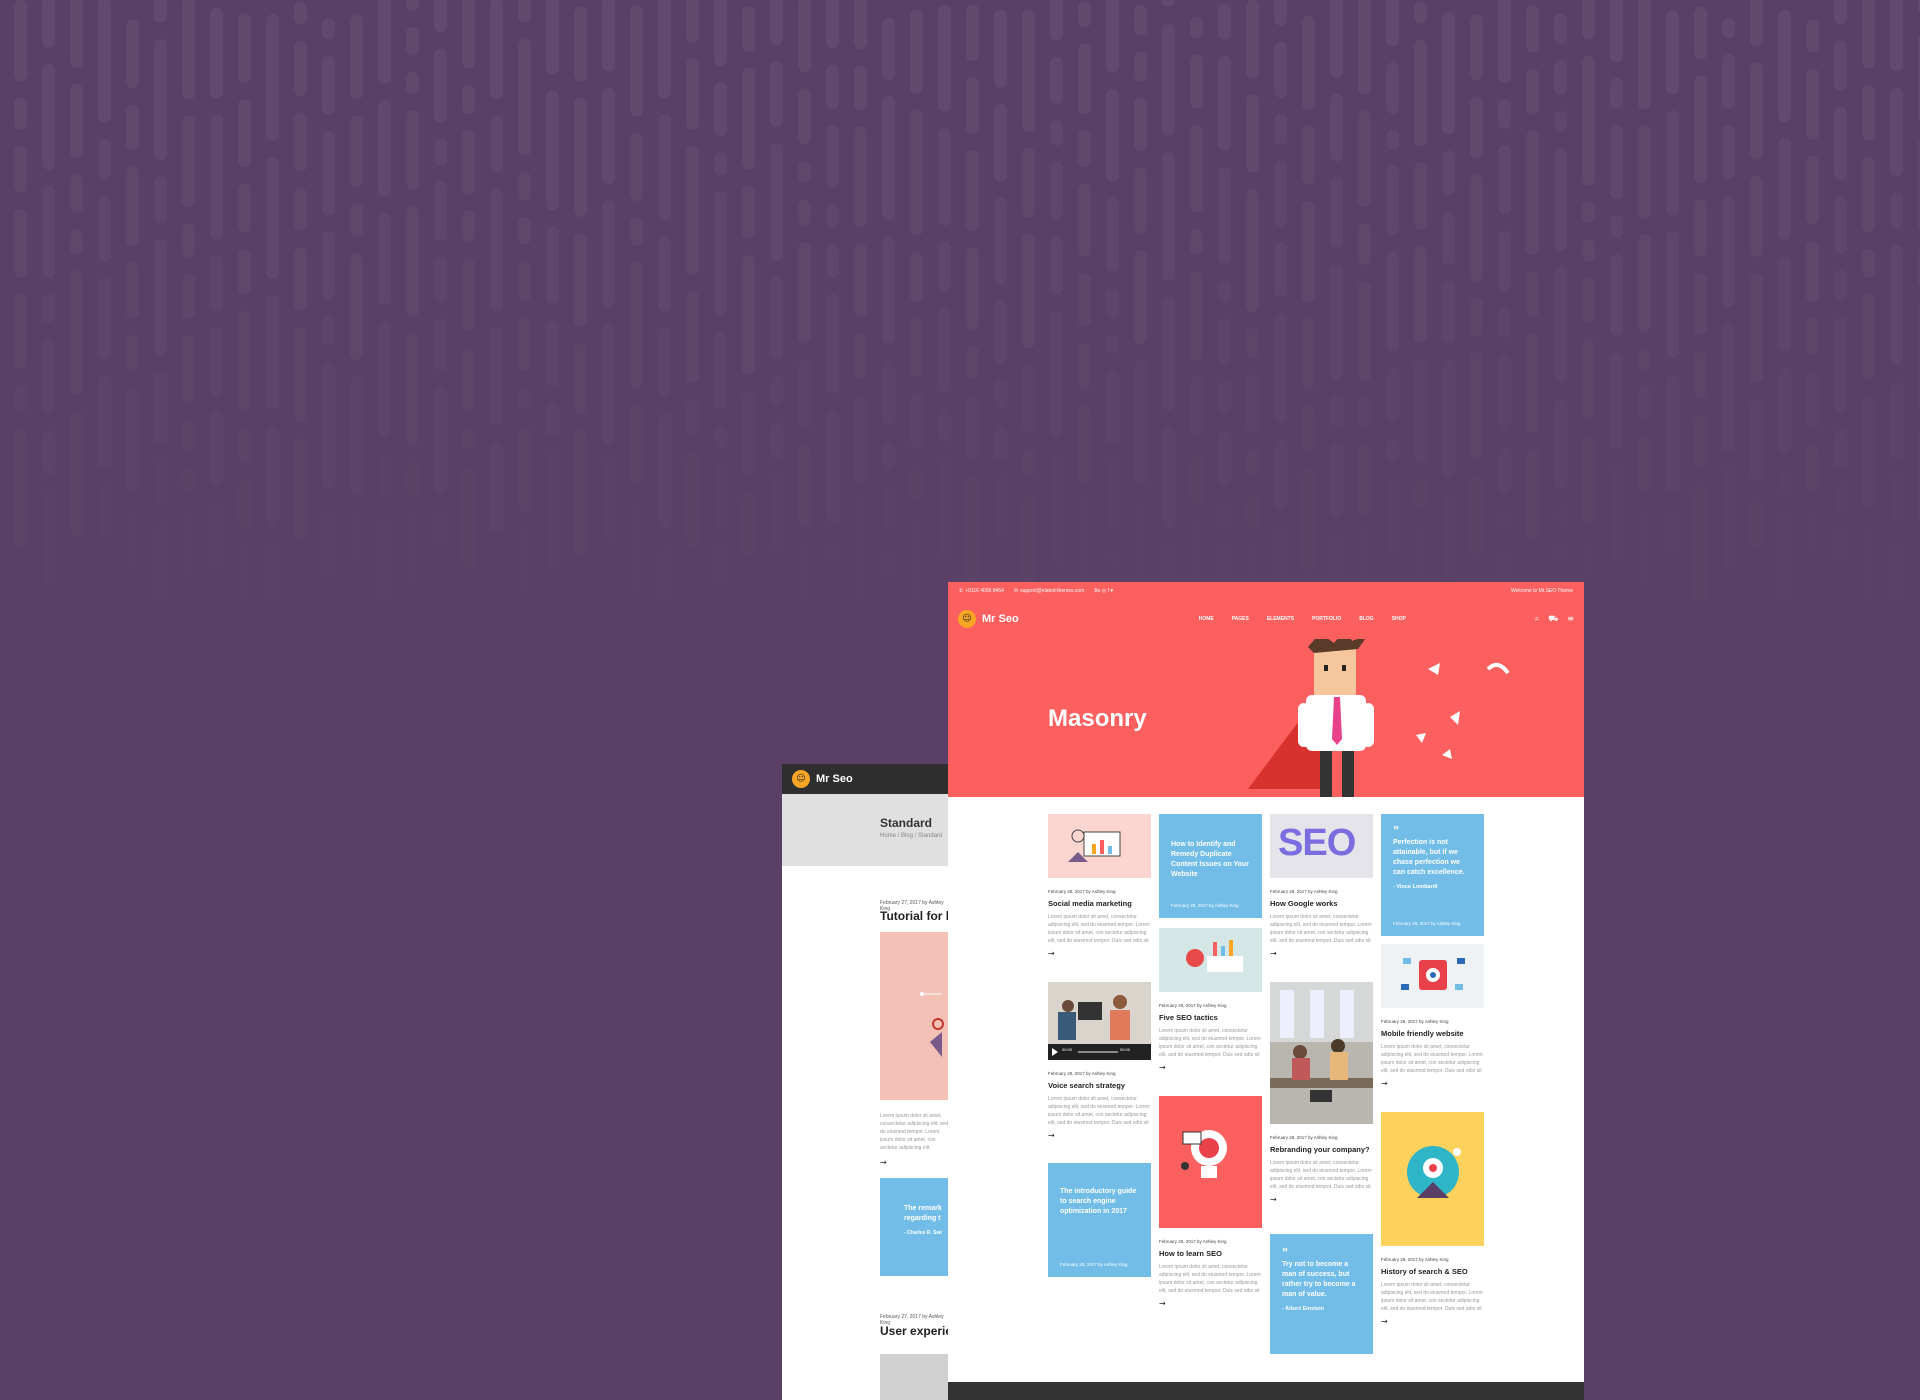 This screenshot has height=1400, width=1920. What do you see at coordinates (1125, 1049) in the screenshot?
I see `video-duration: 00:00` at bounding box center [1125, 1049].